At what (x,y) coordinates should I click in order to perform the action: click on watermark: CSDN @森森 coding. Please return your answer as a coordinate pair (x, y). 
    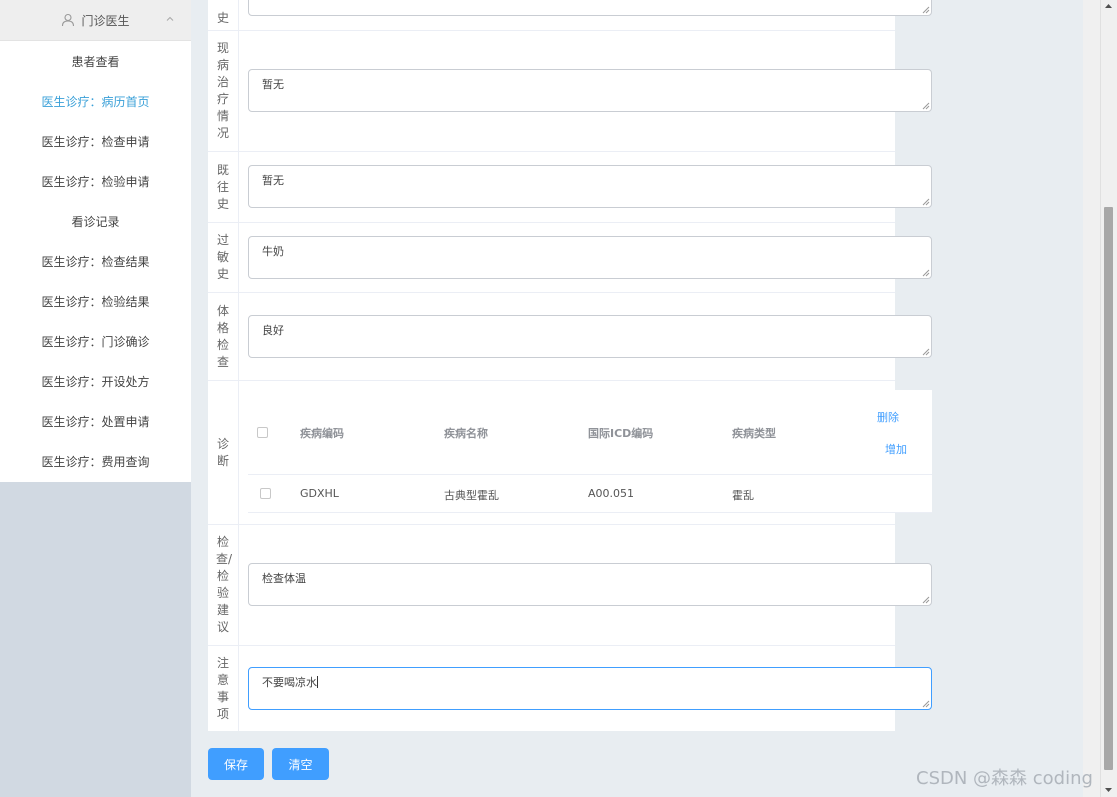
    Looking at the image, I should click on (1004, 778).